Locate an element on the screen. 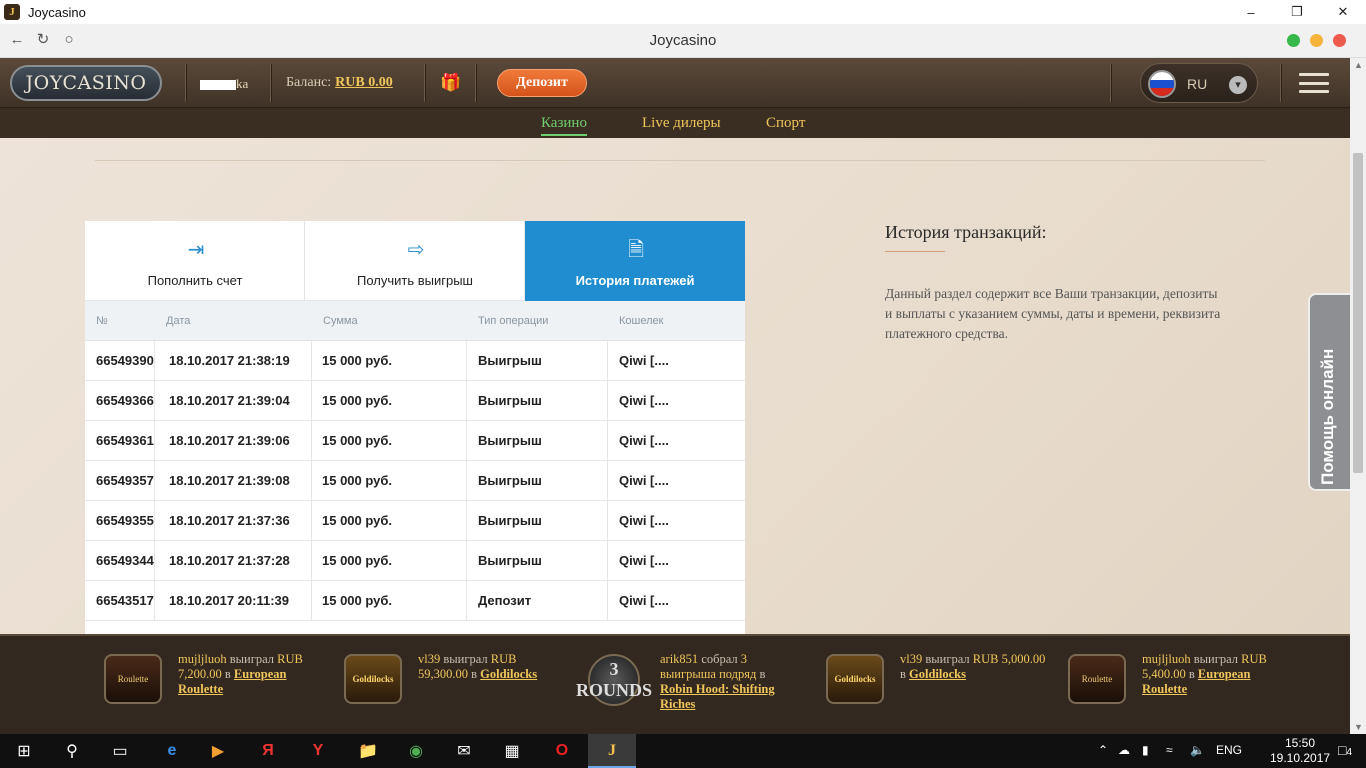  browser-bar: ← ↻ ○ Joycasino is located at coordinates (683, 41).